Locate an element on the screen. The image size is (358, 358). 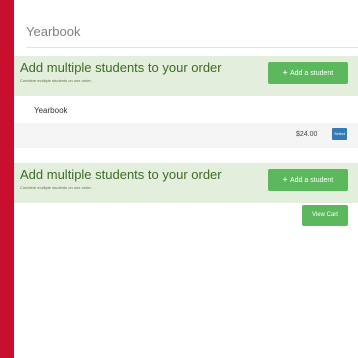
select-button: Select is located at coordinates (339, 134).